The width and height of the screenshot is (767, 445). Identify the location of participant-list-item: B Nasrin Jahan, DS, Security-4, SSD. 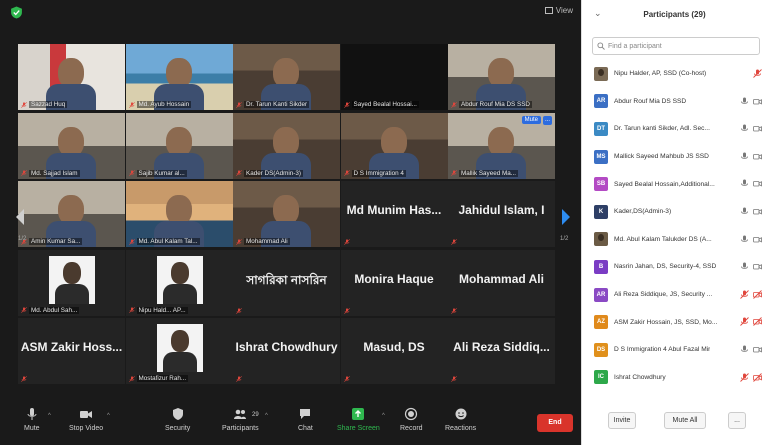
(674, 267).